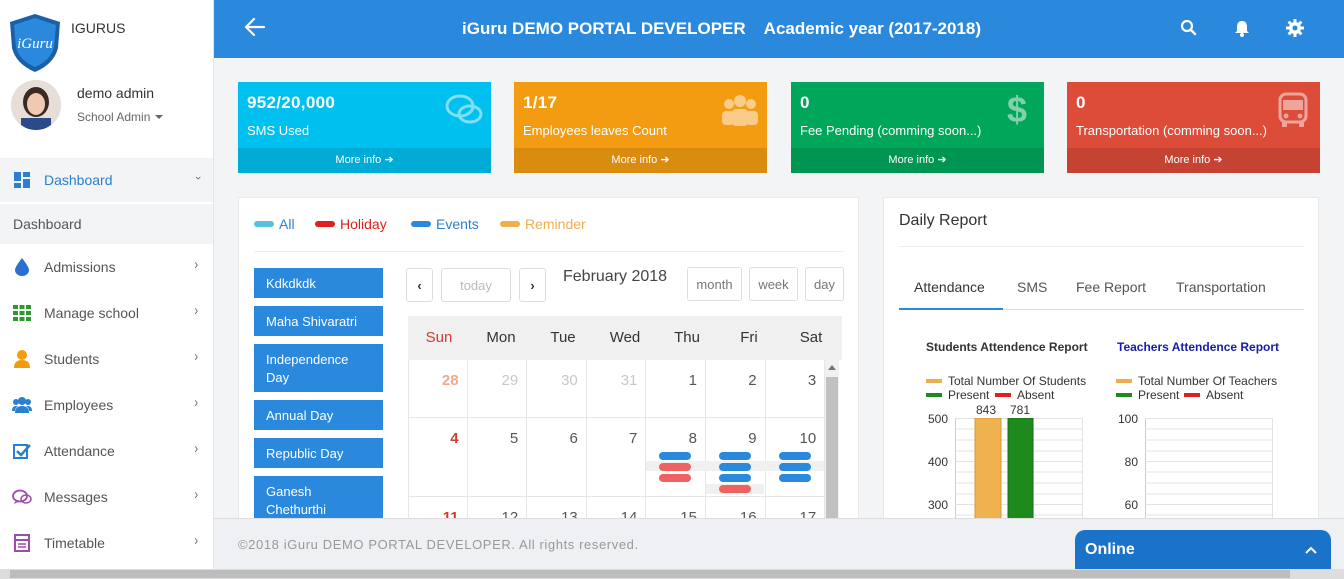 This screenshot has width=1344, height=579. Describe the element at coordinates (563, 337) in the screenshot. I see `weekday-label: Tue` at that location.